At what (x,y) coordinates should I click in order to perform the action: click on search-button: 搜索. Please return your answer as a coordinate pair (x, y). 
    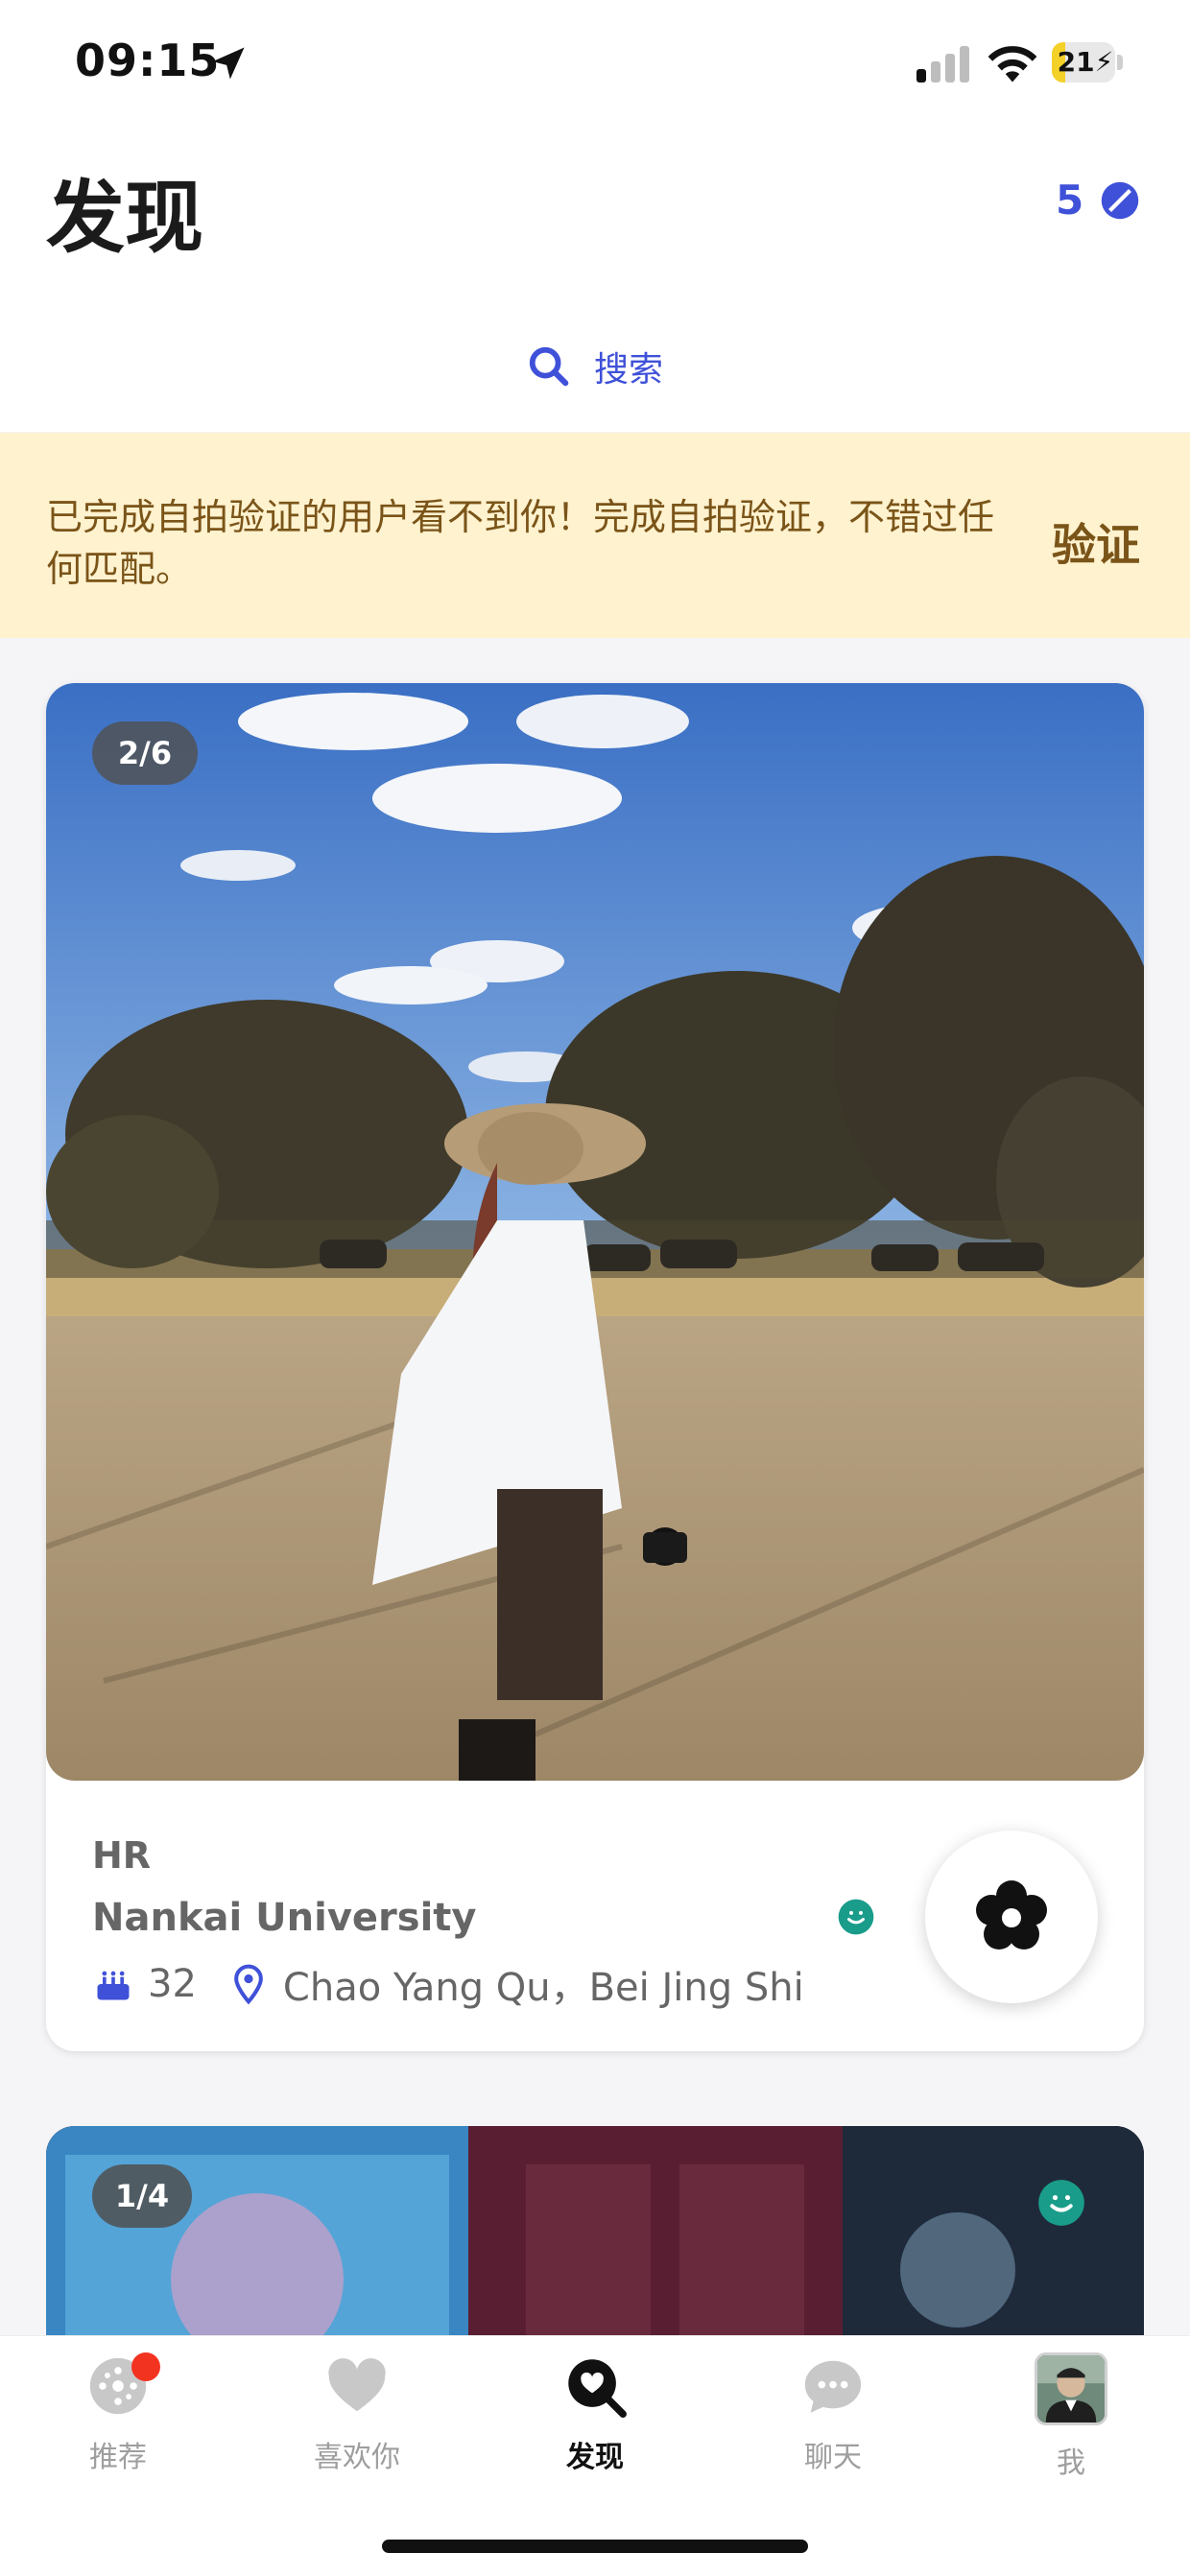
    Looking at the image, I should click on (595, 367).